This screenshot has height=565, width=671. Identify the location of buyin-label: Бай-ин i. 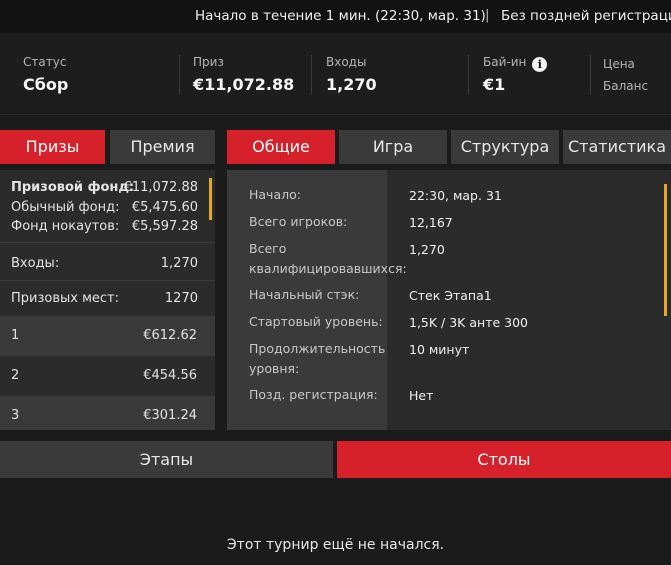
(515, 63).